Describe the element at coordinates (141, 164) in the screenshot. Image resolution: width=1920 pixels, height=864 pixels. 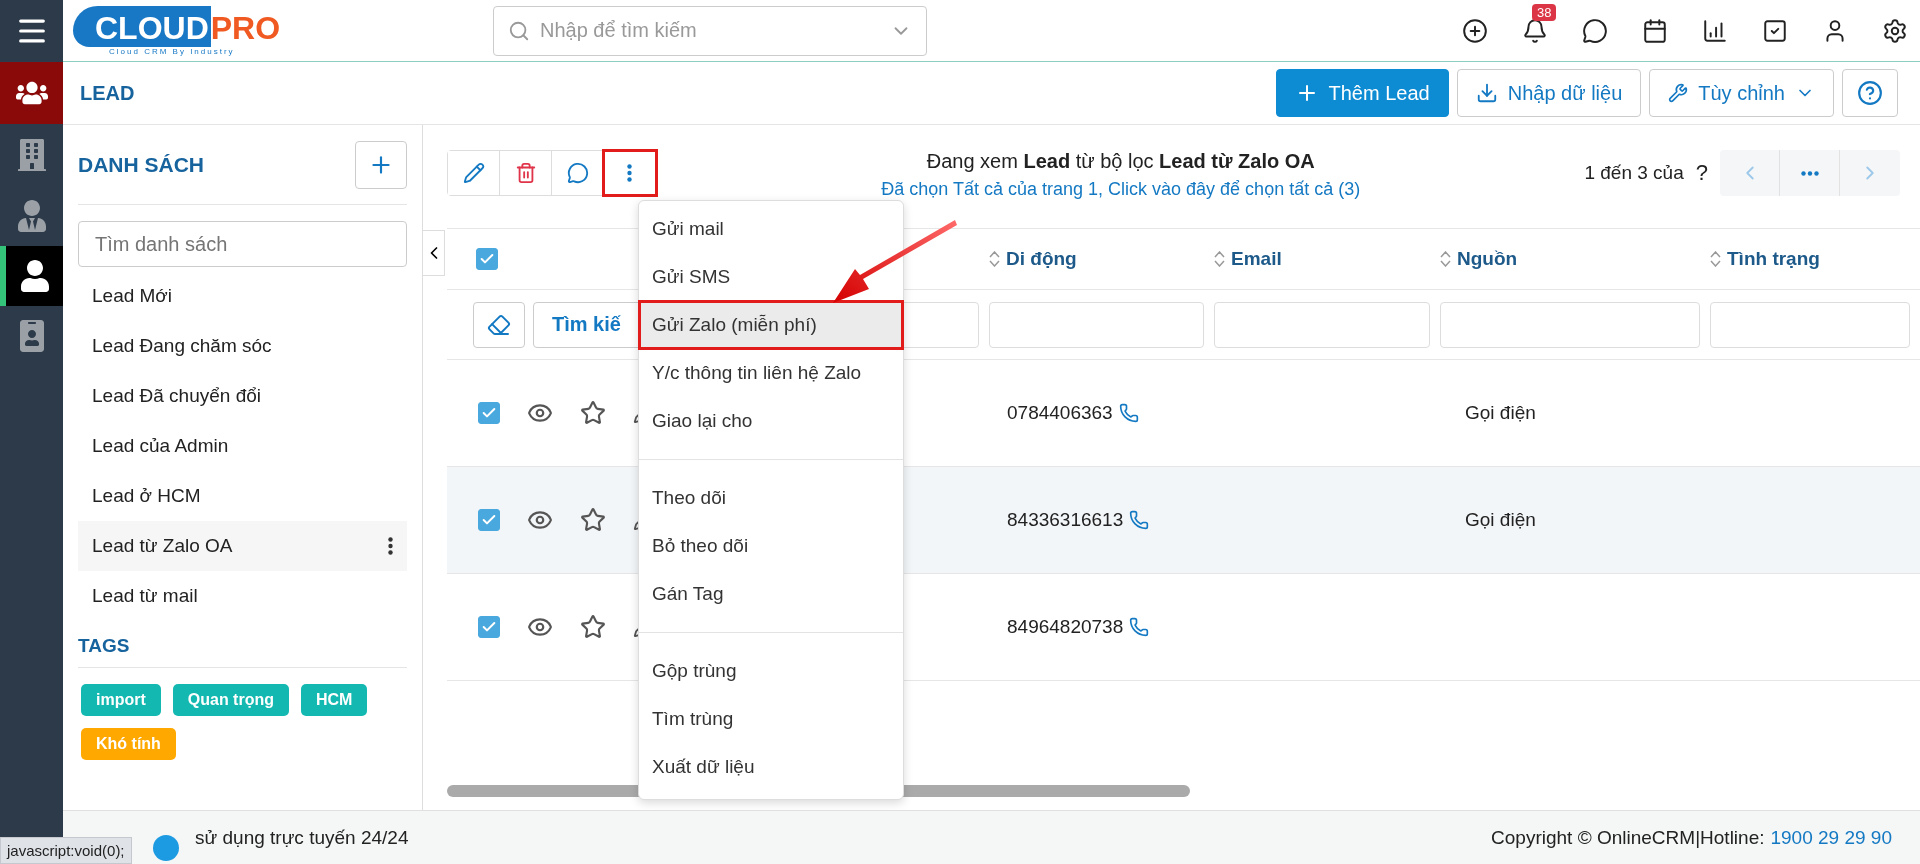
I see `list-section-title: DANH SÁCH` at that location.